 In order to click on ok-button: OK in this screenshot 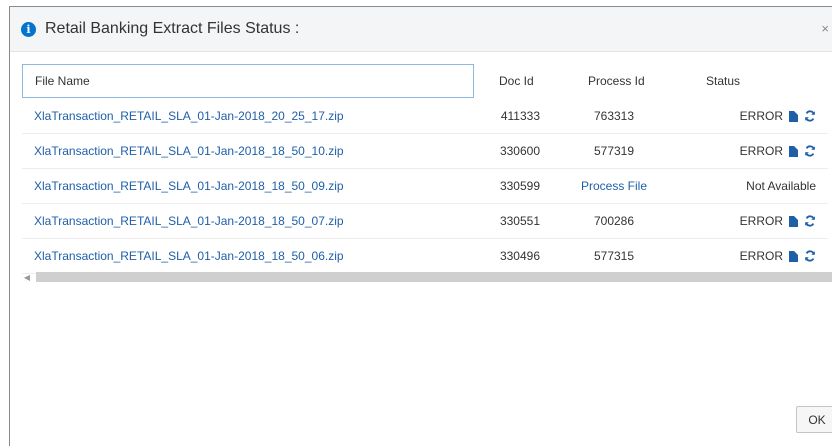, I will do `click(814, 419)`.